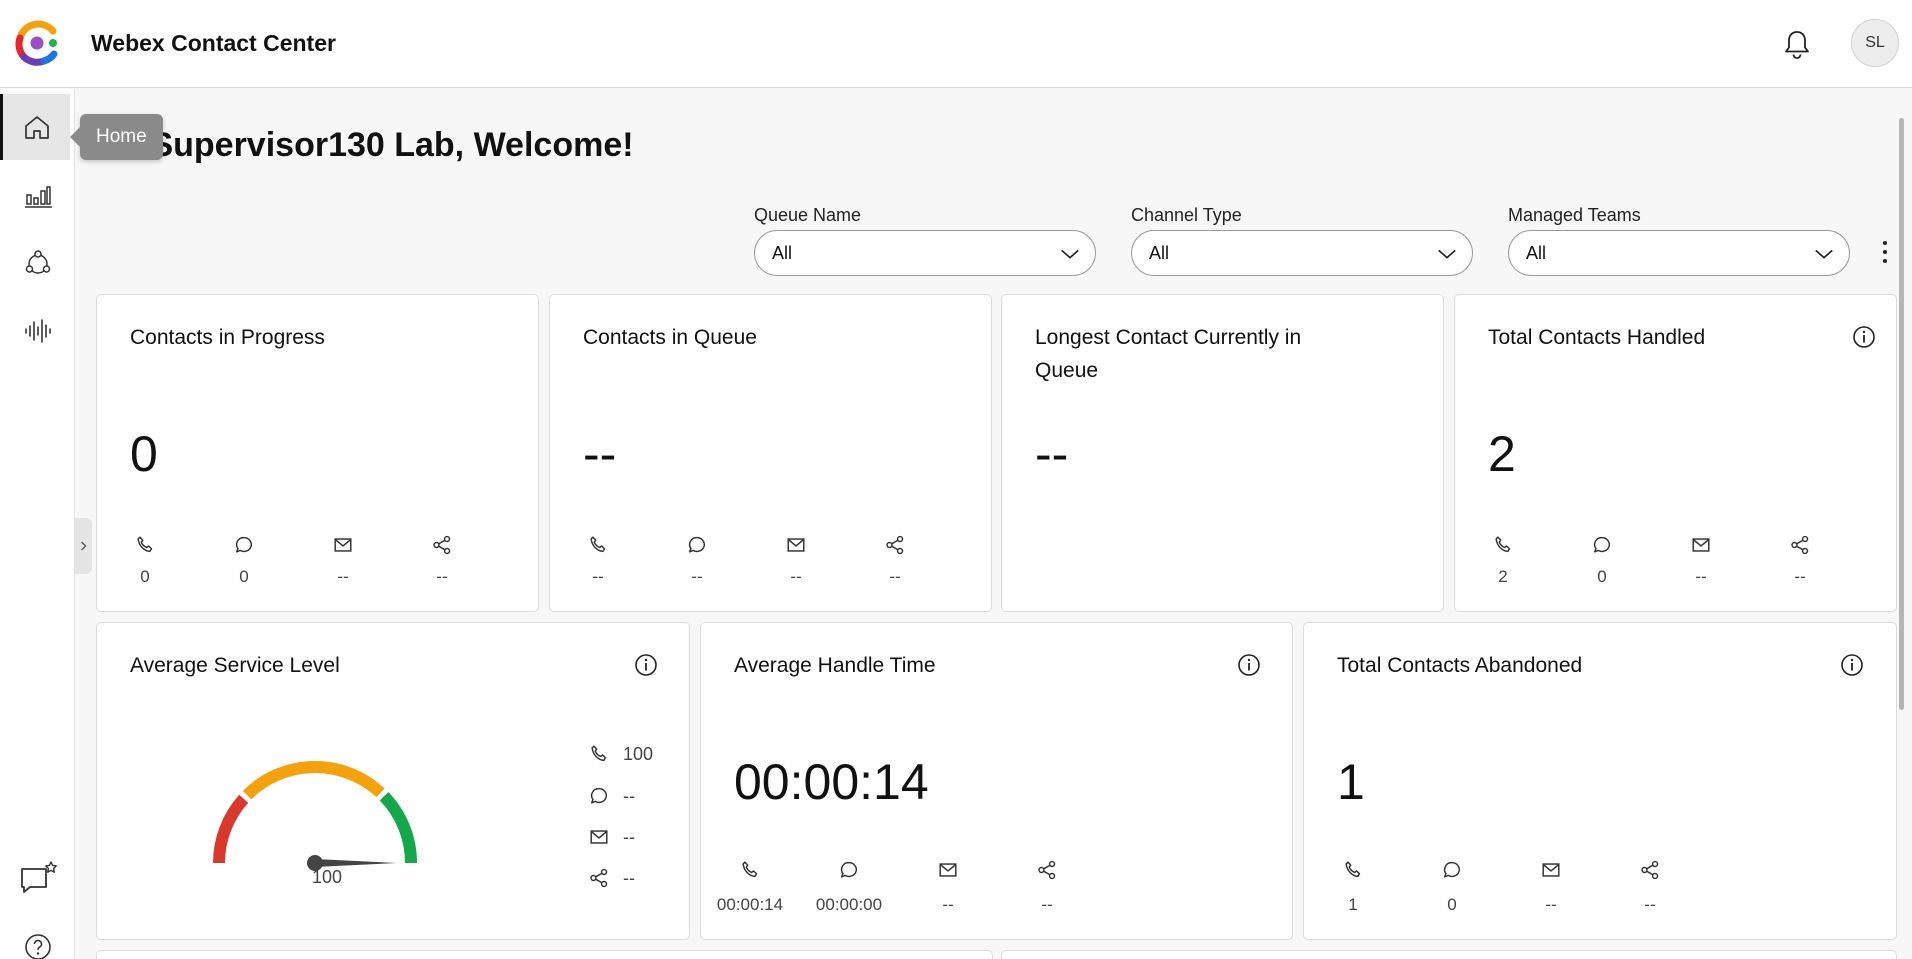 The height and width of the screenshot is (959, 1912). Describe the element at coordinates (313, 780) in the screenshot. I see `gauge-segment-mid` at that location.